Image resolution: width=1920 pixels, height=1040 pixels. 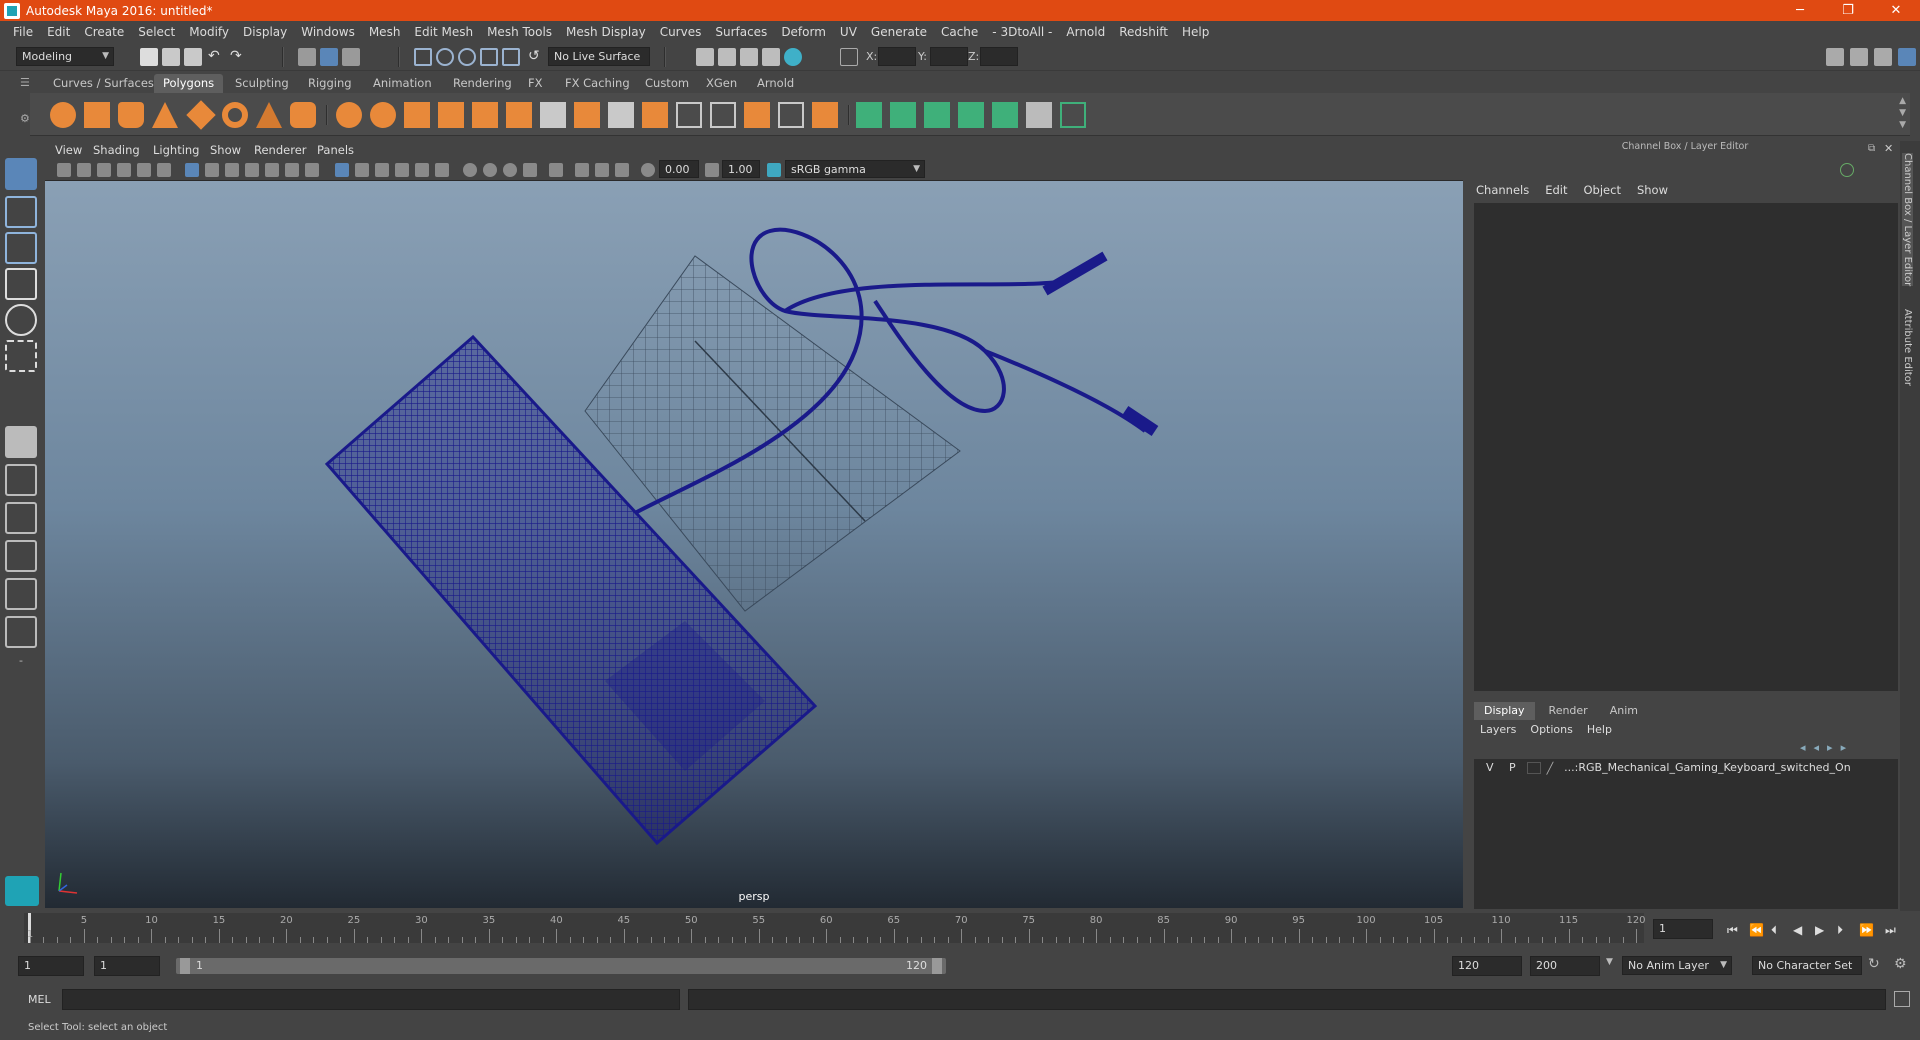 What do you see at coordinates (383, 115) in the screenshot?
I see `separate-icon` at bounding box center [383, 115].